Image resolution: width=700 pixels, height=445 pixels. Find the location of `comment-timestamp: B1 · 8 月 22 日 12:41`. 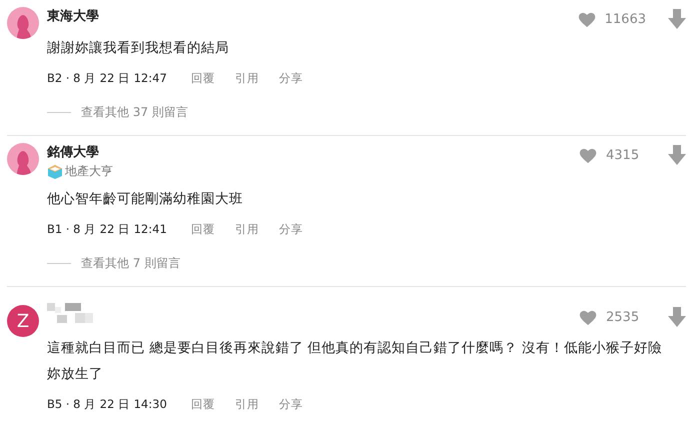

comment-timestamp: B1 · 8 月 22 日 12:41 is located at coordinates (107, 229).